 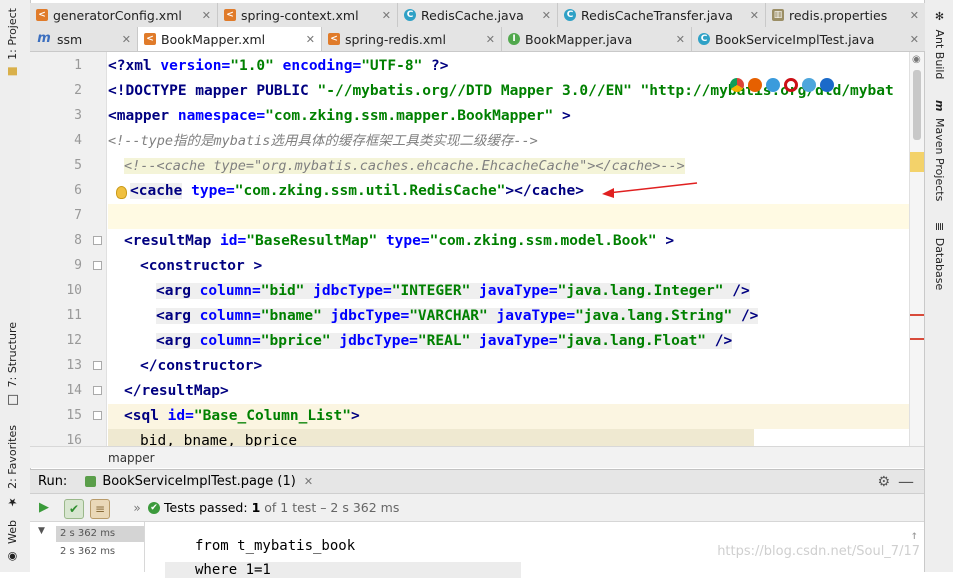 I want to click on scroll-up-icon: ↑, so click(x=914, y=535).